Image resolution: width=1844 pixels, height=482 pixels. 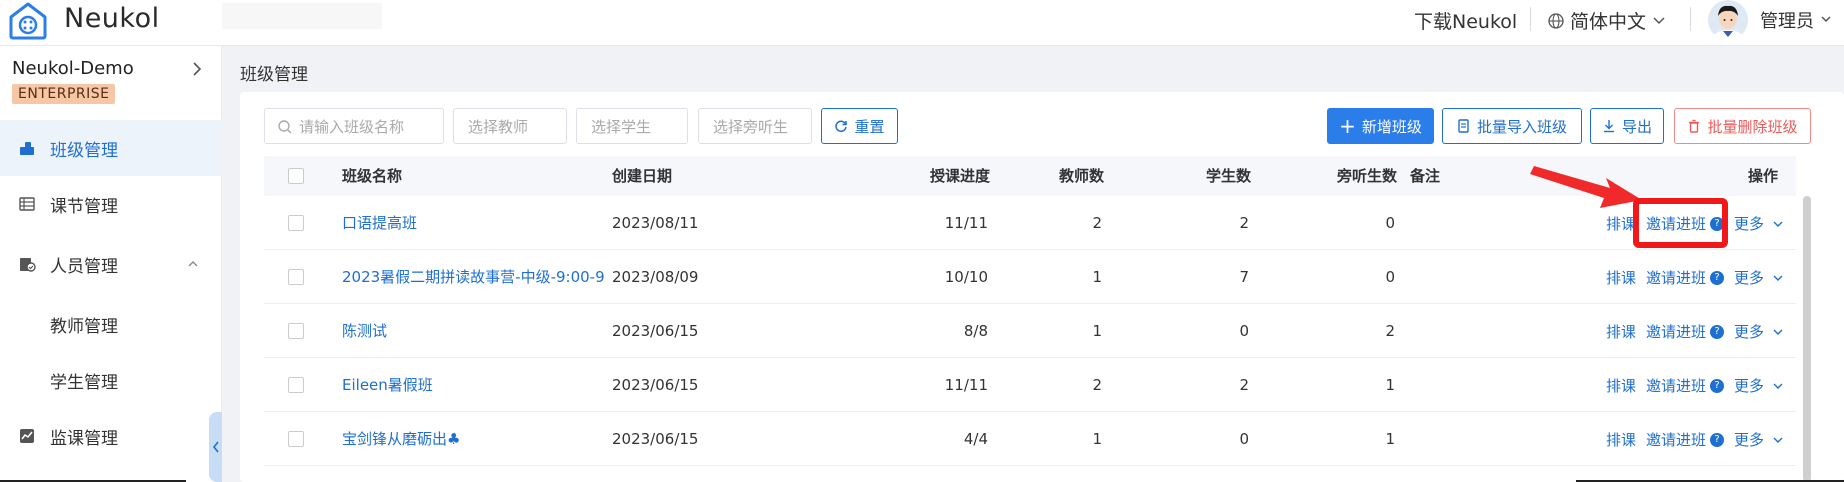 I want to click on batch-import-button: 批量导入班级, so click(x=1512, y=126).